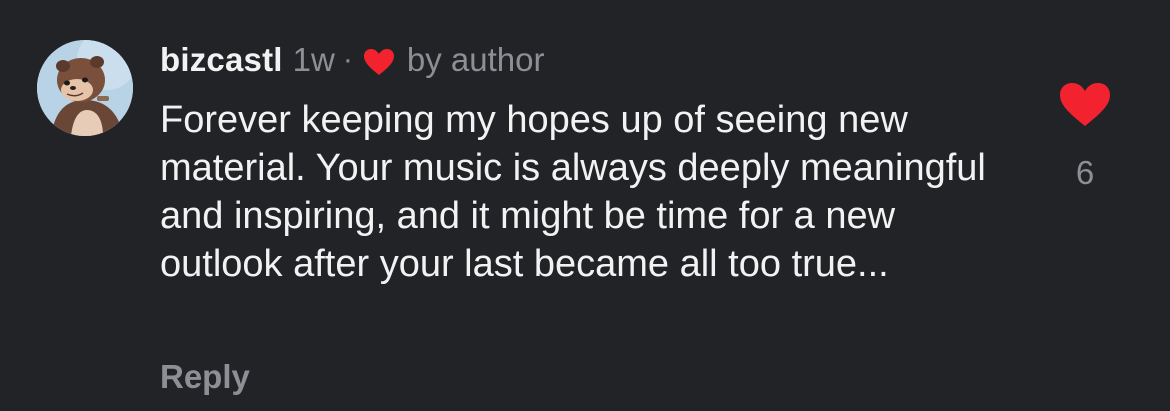  I want to click on comment-meta: bizcastl 1w · by author, so click(352, 60).